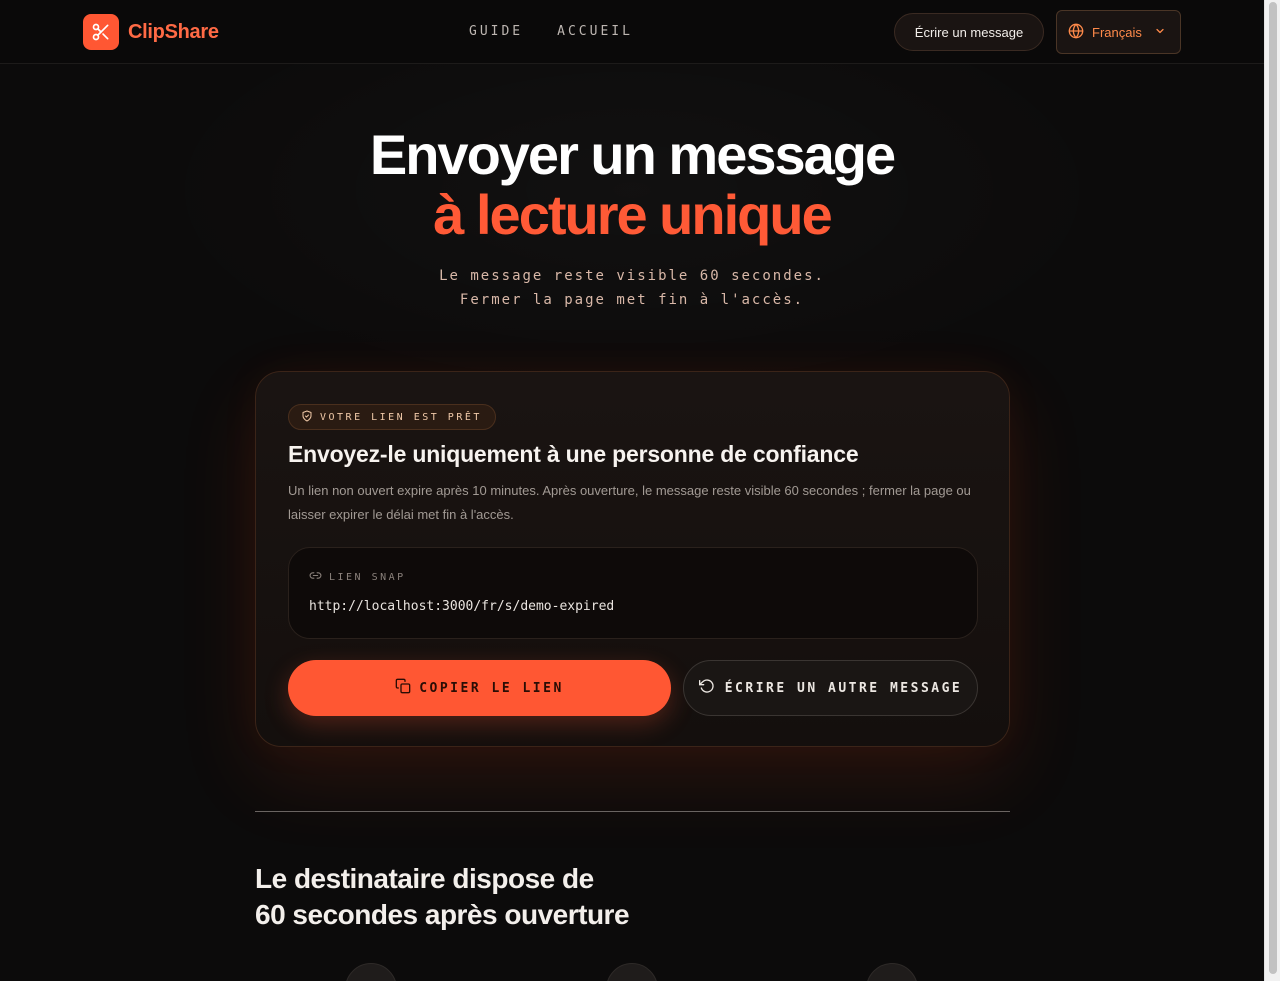 This screenshot has width=1280, height=981. What do you see at coordinates (424, 878) in the screenshot?
I see `section-title-line1: Le destinataire dispose de` at bounding box center [424, 878].